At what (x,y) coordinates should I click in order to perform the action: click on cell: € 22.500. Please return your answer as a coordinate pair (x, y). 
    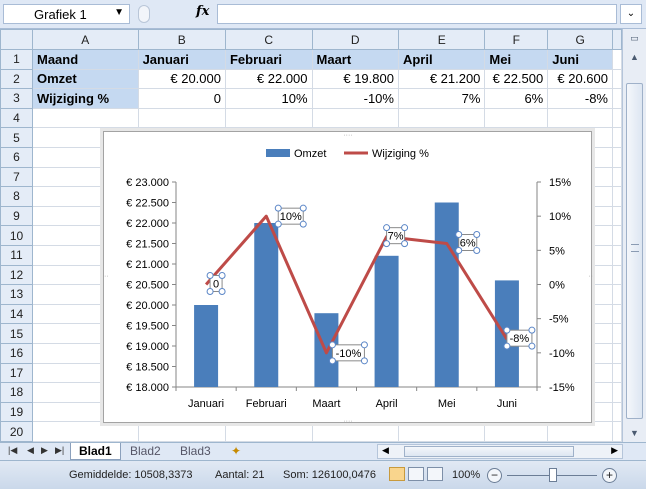
    Looking at the image, I should click on (516, 79).